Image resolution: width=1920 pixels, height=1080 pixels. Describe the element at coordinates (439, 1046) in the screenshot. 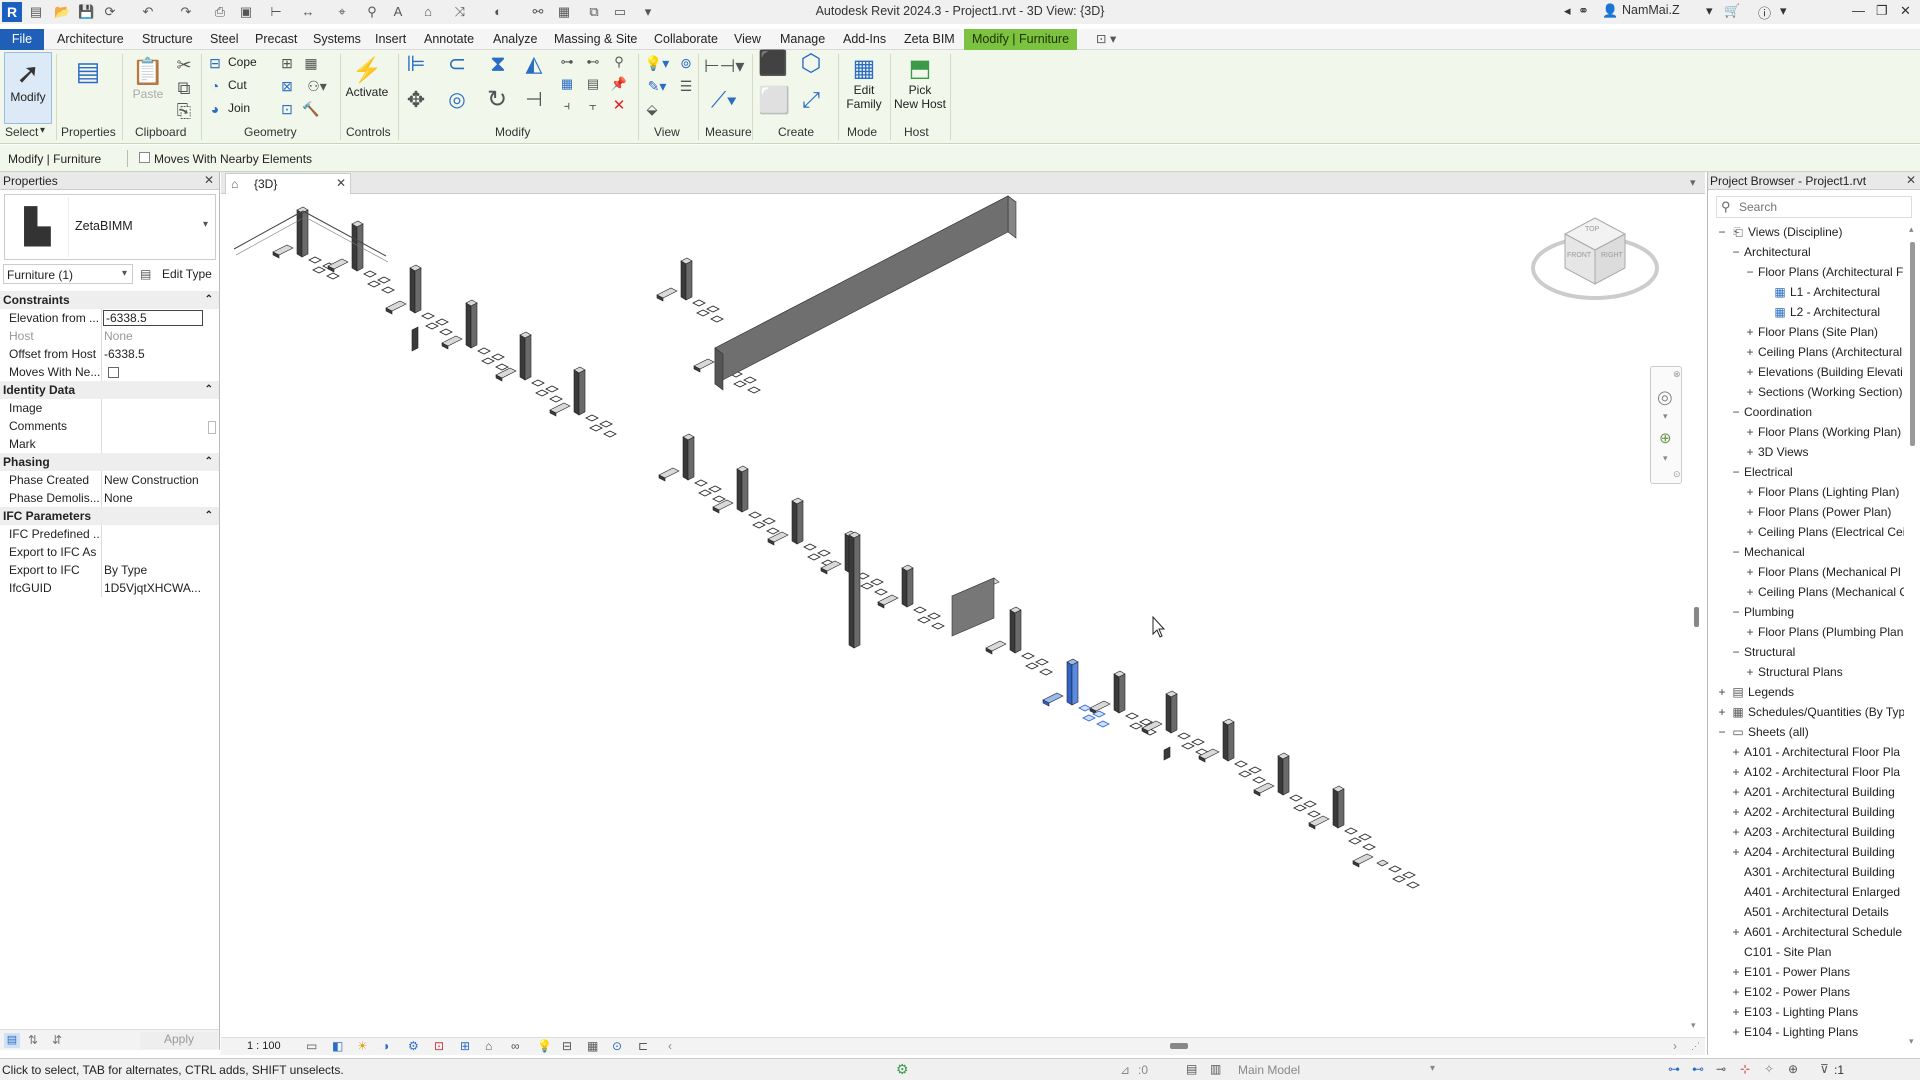

I see `crop-view-icon: ⊡` at that location.